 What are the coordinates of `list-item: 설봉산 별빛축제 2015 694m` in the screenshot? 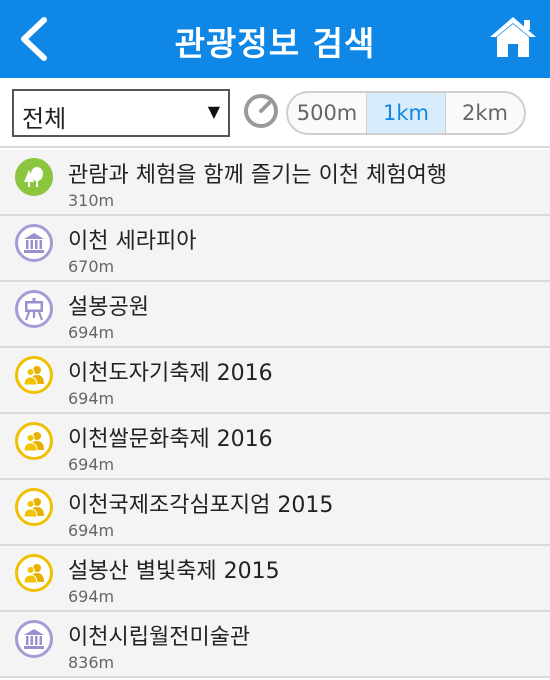 It's located at (275, 579).